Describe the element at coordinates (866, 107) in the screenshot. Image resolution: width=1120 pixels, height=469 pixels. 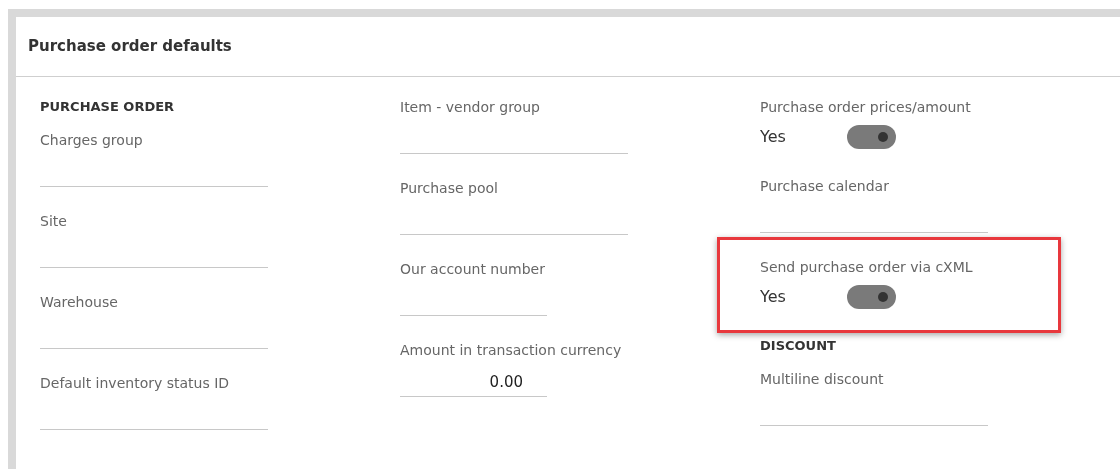
I see `field-label: Purchase order prices/amount` at that location.